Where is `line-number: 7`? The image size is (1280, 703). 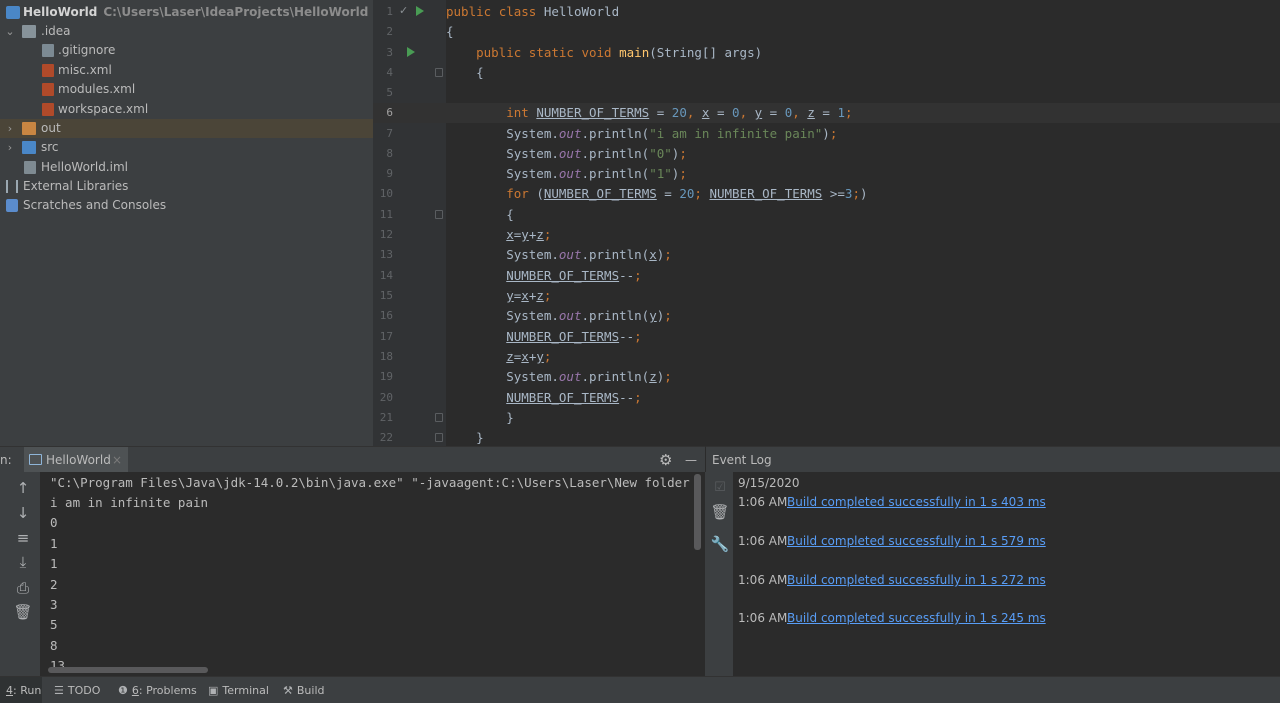
line-number: 7 is located at coordinates (389, 133).